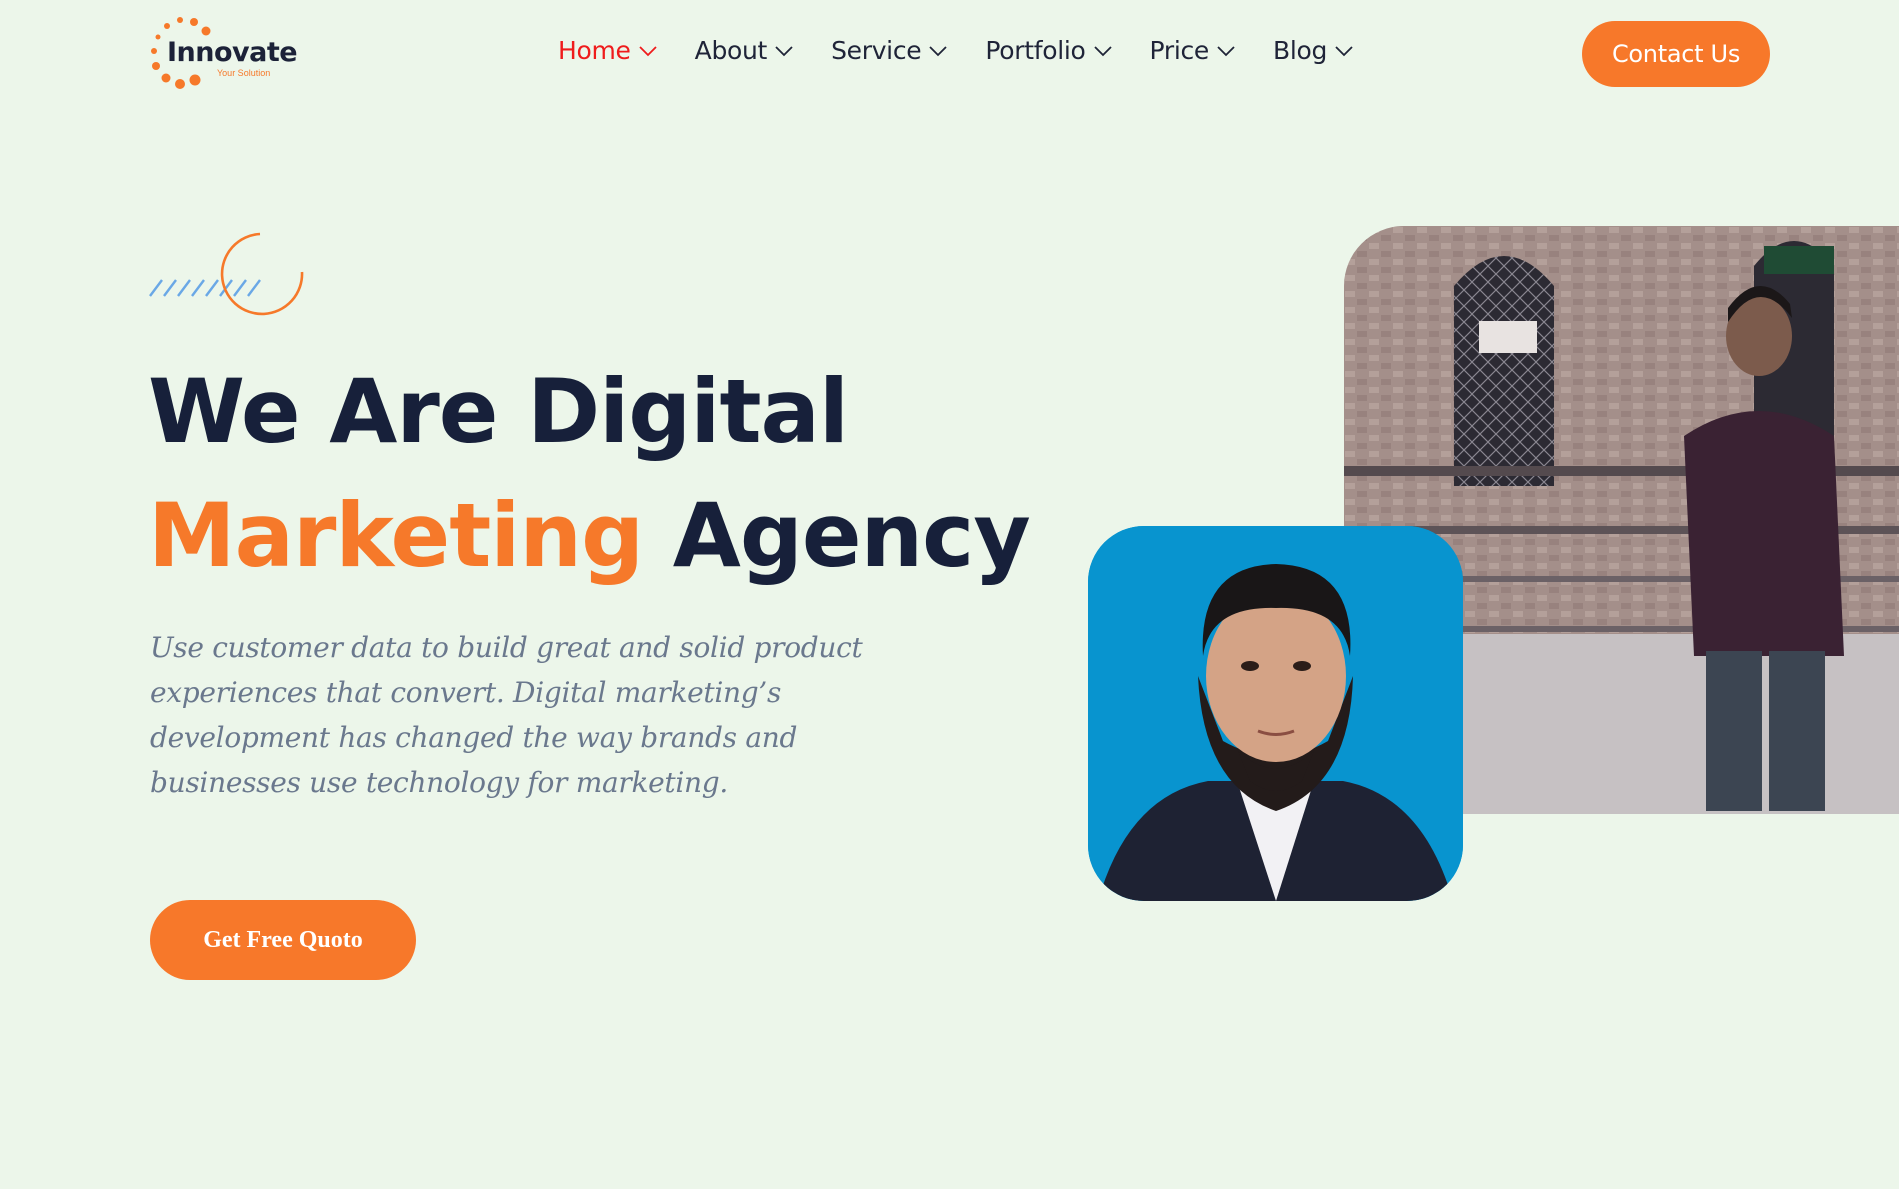 The height and width of the screenshot is (1189, 1899). What do you see at coordinates (731, 50) in the screenshot?
I see `nav-item-label: About` at bounding box center [731, 50].